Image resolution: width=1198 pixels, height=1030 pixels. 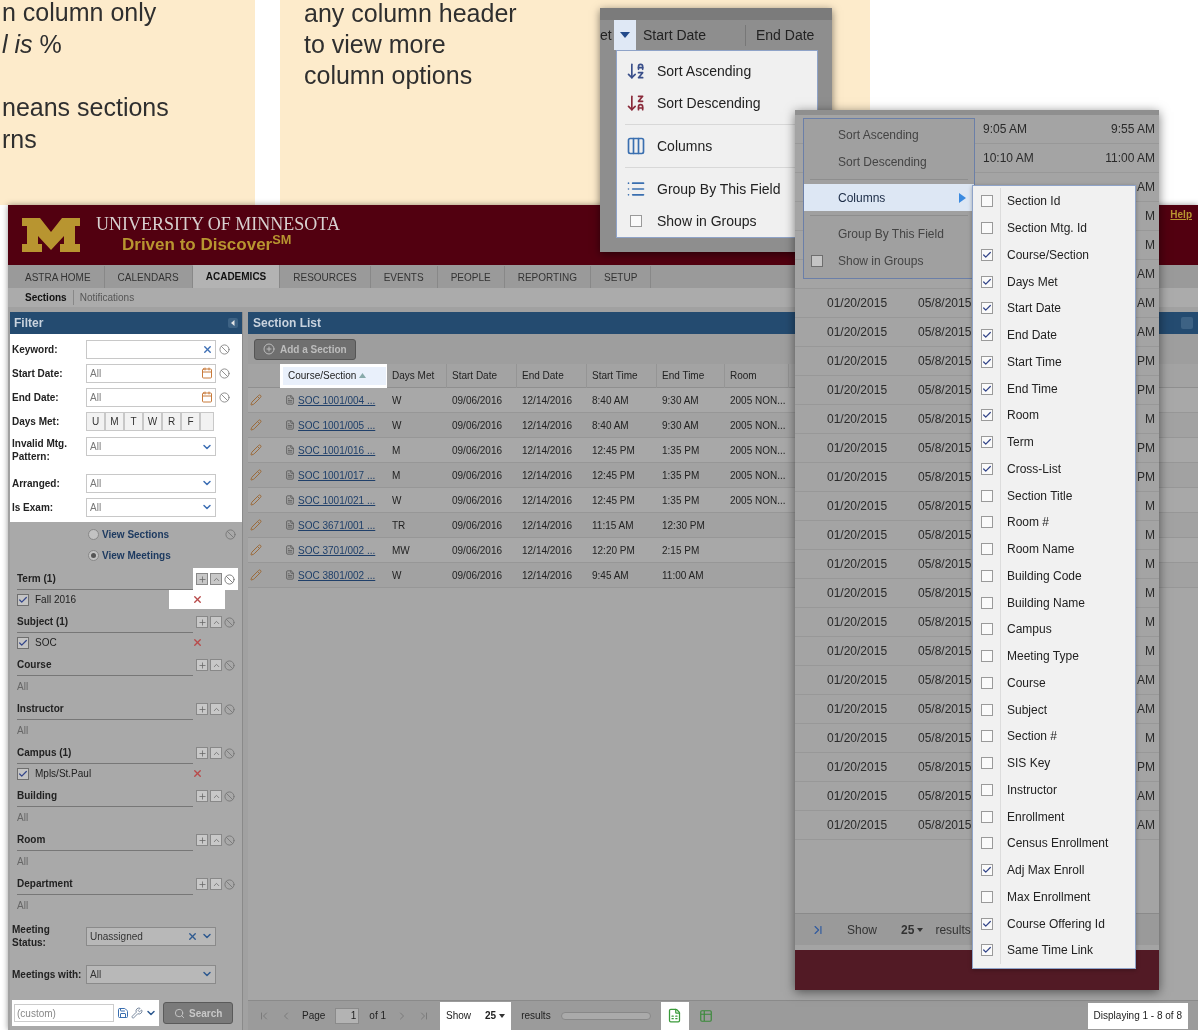 I want to click on menu-item: End Time, so click(x=1054, y=388).